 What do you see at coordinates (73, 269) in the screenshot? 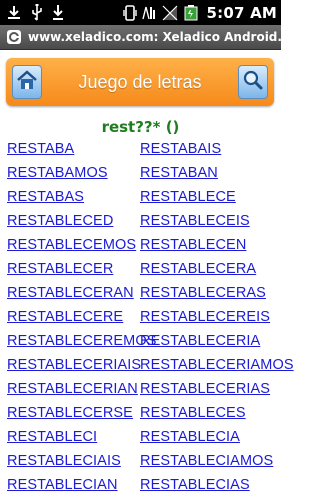
I see `word-link: RESTABLECER` at bounding box center [73, 269].